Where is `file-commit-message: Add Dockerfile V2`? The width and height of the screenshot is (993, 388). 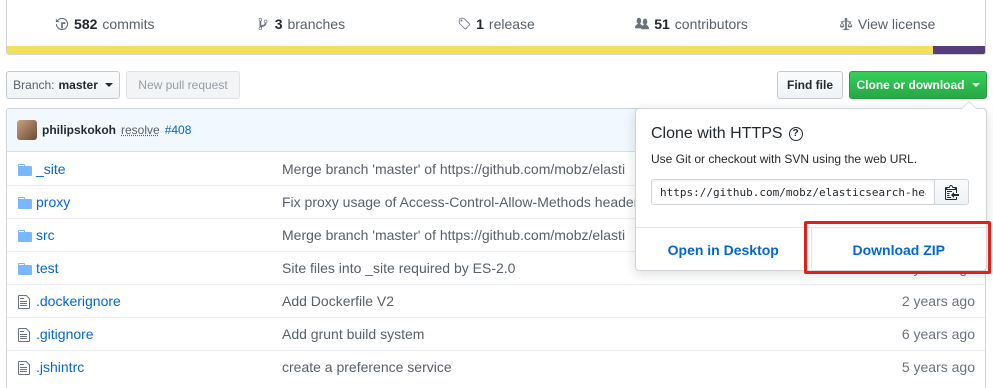 file-commit-message: Add Dockerfile V2 is located at coordinates (338, 301).